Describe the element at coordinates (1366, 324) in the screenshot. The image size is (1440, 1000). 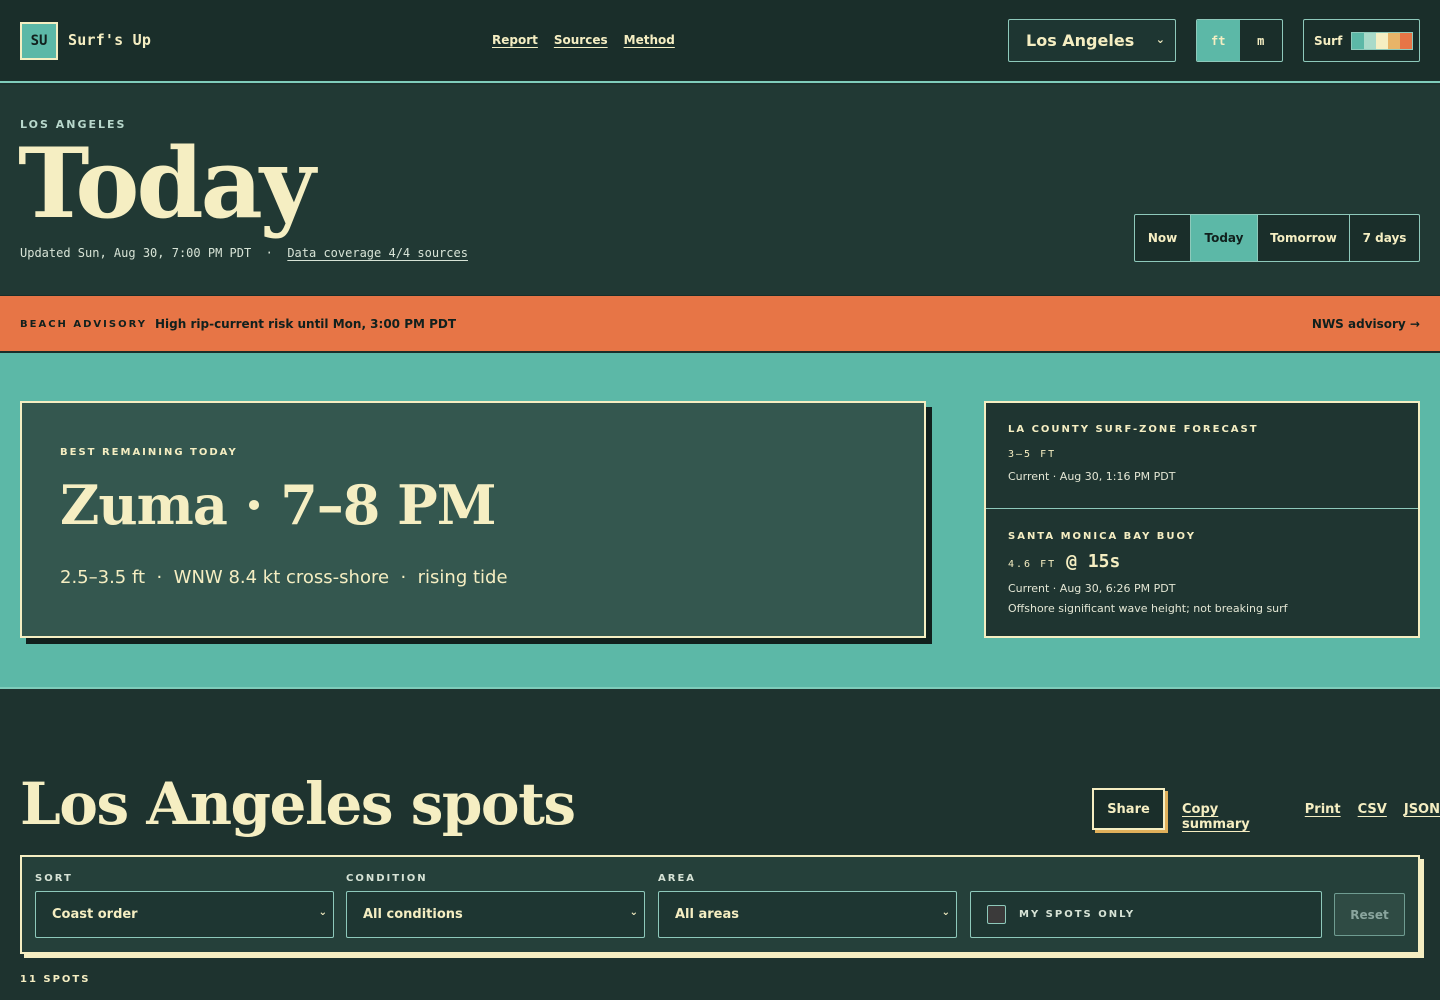
I see `nws-advisory-link: NWS advisory →` at that location.